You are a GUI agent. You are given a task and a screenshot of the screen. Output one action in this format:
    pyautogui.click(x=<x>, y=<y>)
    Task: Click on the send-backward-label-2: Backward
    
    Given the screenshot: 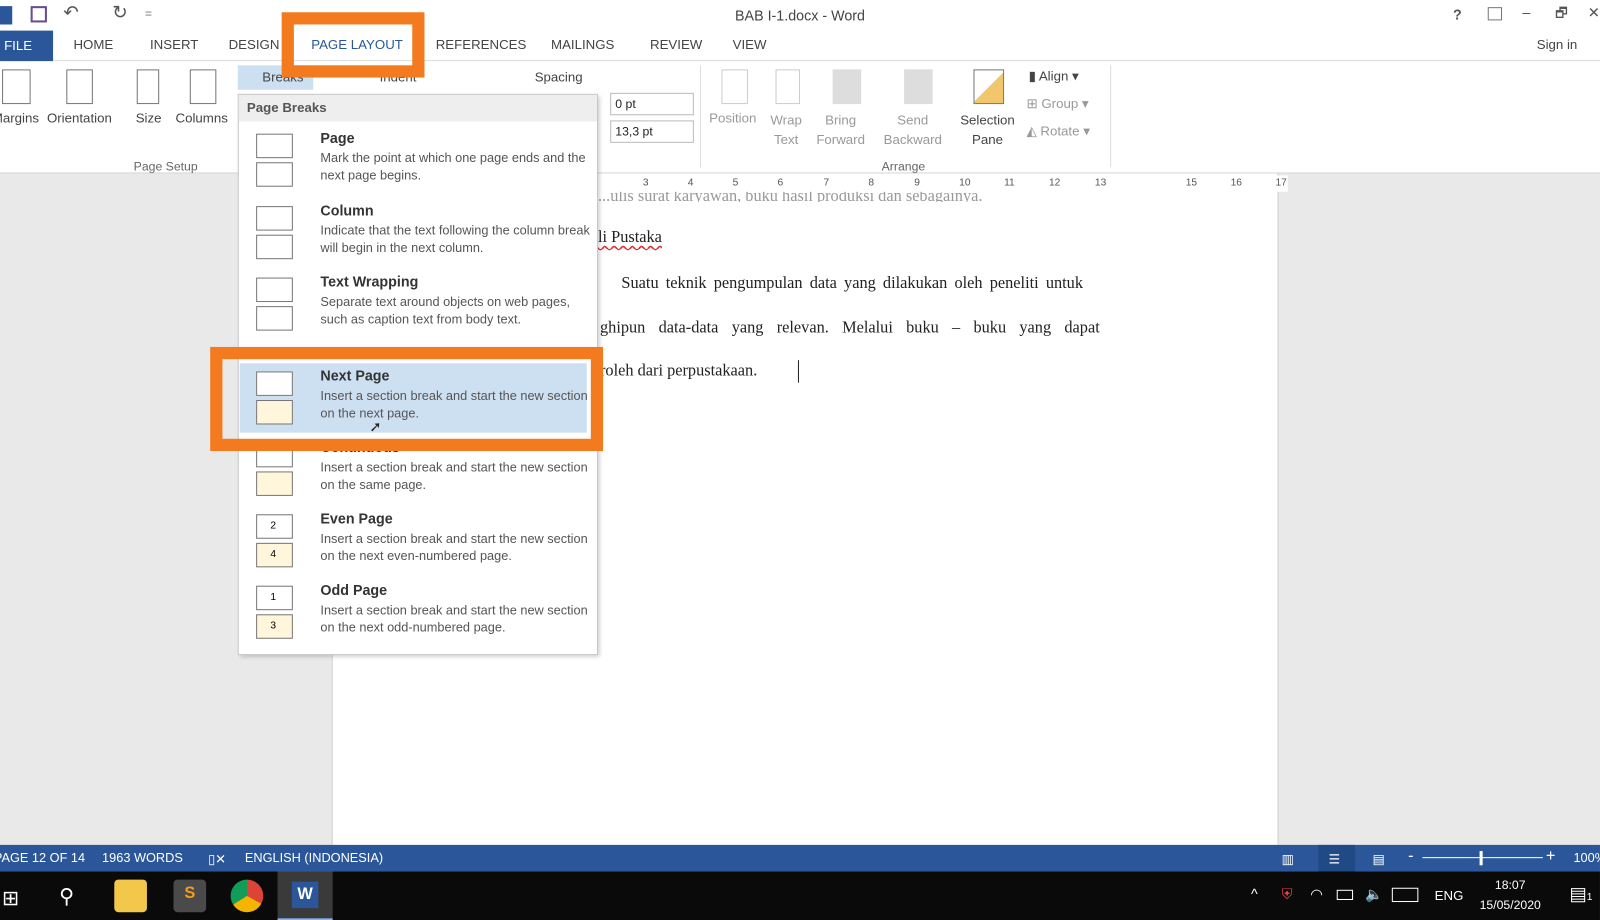 What is the action you would take?
    pyautogui.click(x=912, y=139)
    